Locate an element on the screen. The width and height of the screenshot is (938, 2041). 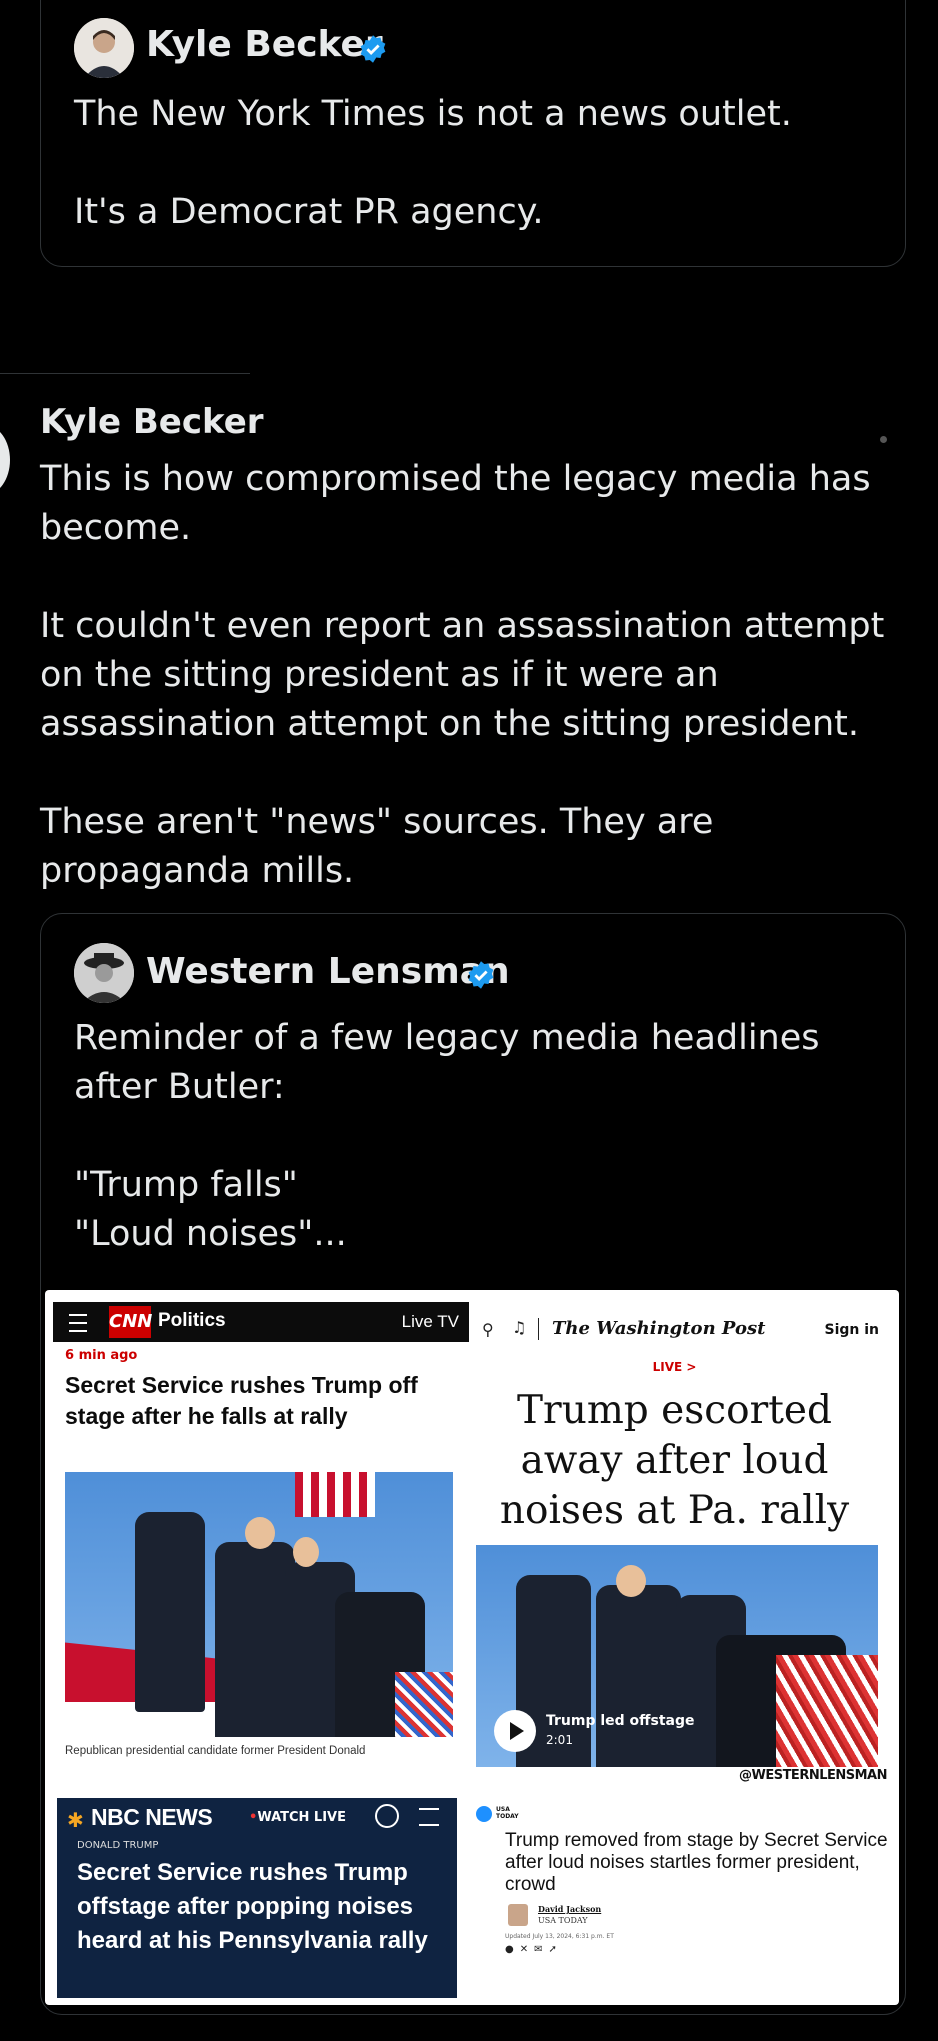
usatoday-logo: USA TODAY is located at coordinates (507, 1813).